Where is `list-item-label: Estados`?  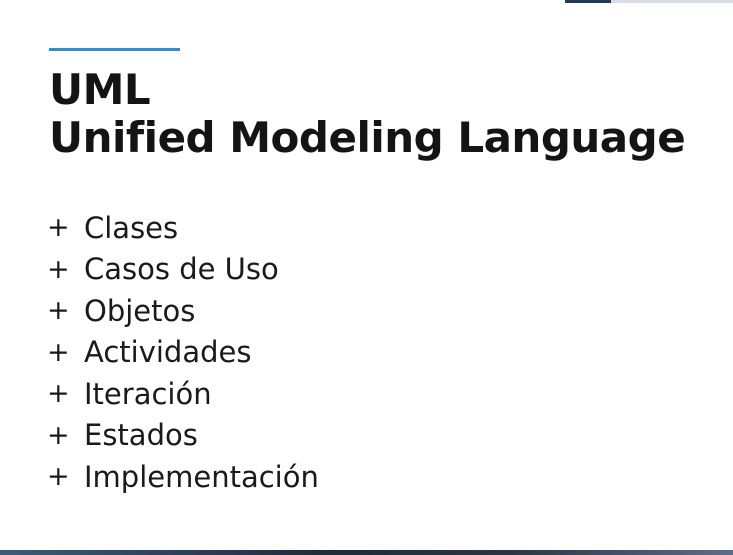
list-item-label: Estados is located at coordinates (141, 435).